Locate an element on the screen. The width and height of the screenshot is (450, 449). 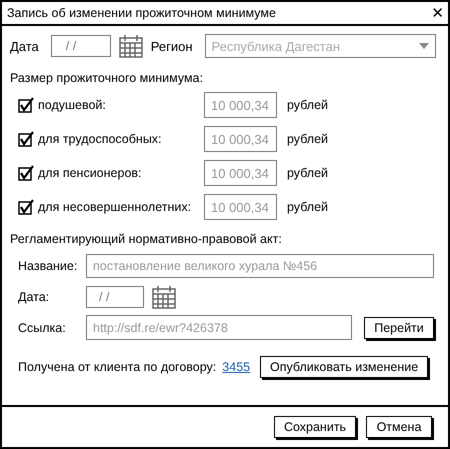
cancel-button: Отмена is located at coordinates (399, 427).